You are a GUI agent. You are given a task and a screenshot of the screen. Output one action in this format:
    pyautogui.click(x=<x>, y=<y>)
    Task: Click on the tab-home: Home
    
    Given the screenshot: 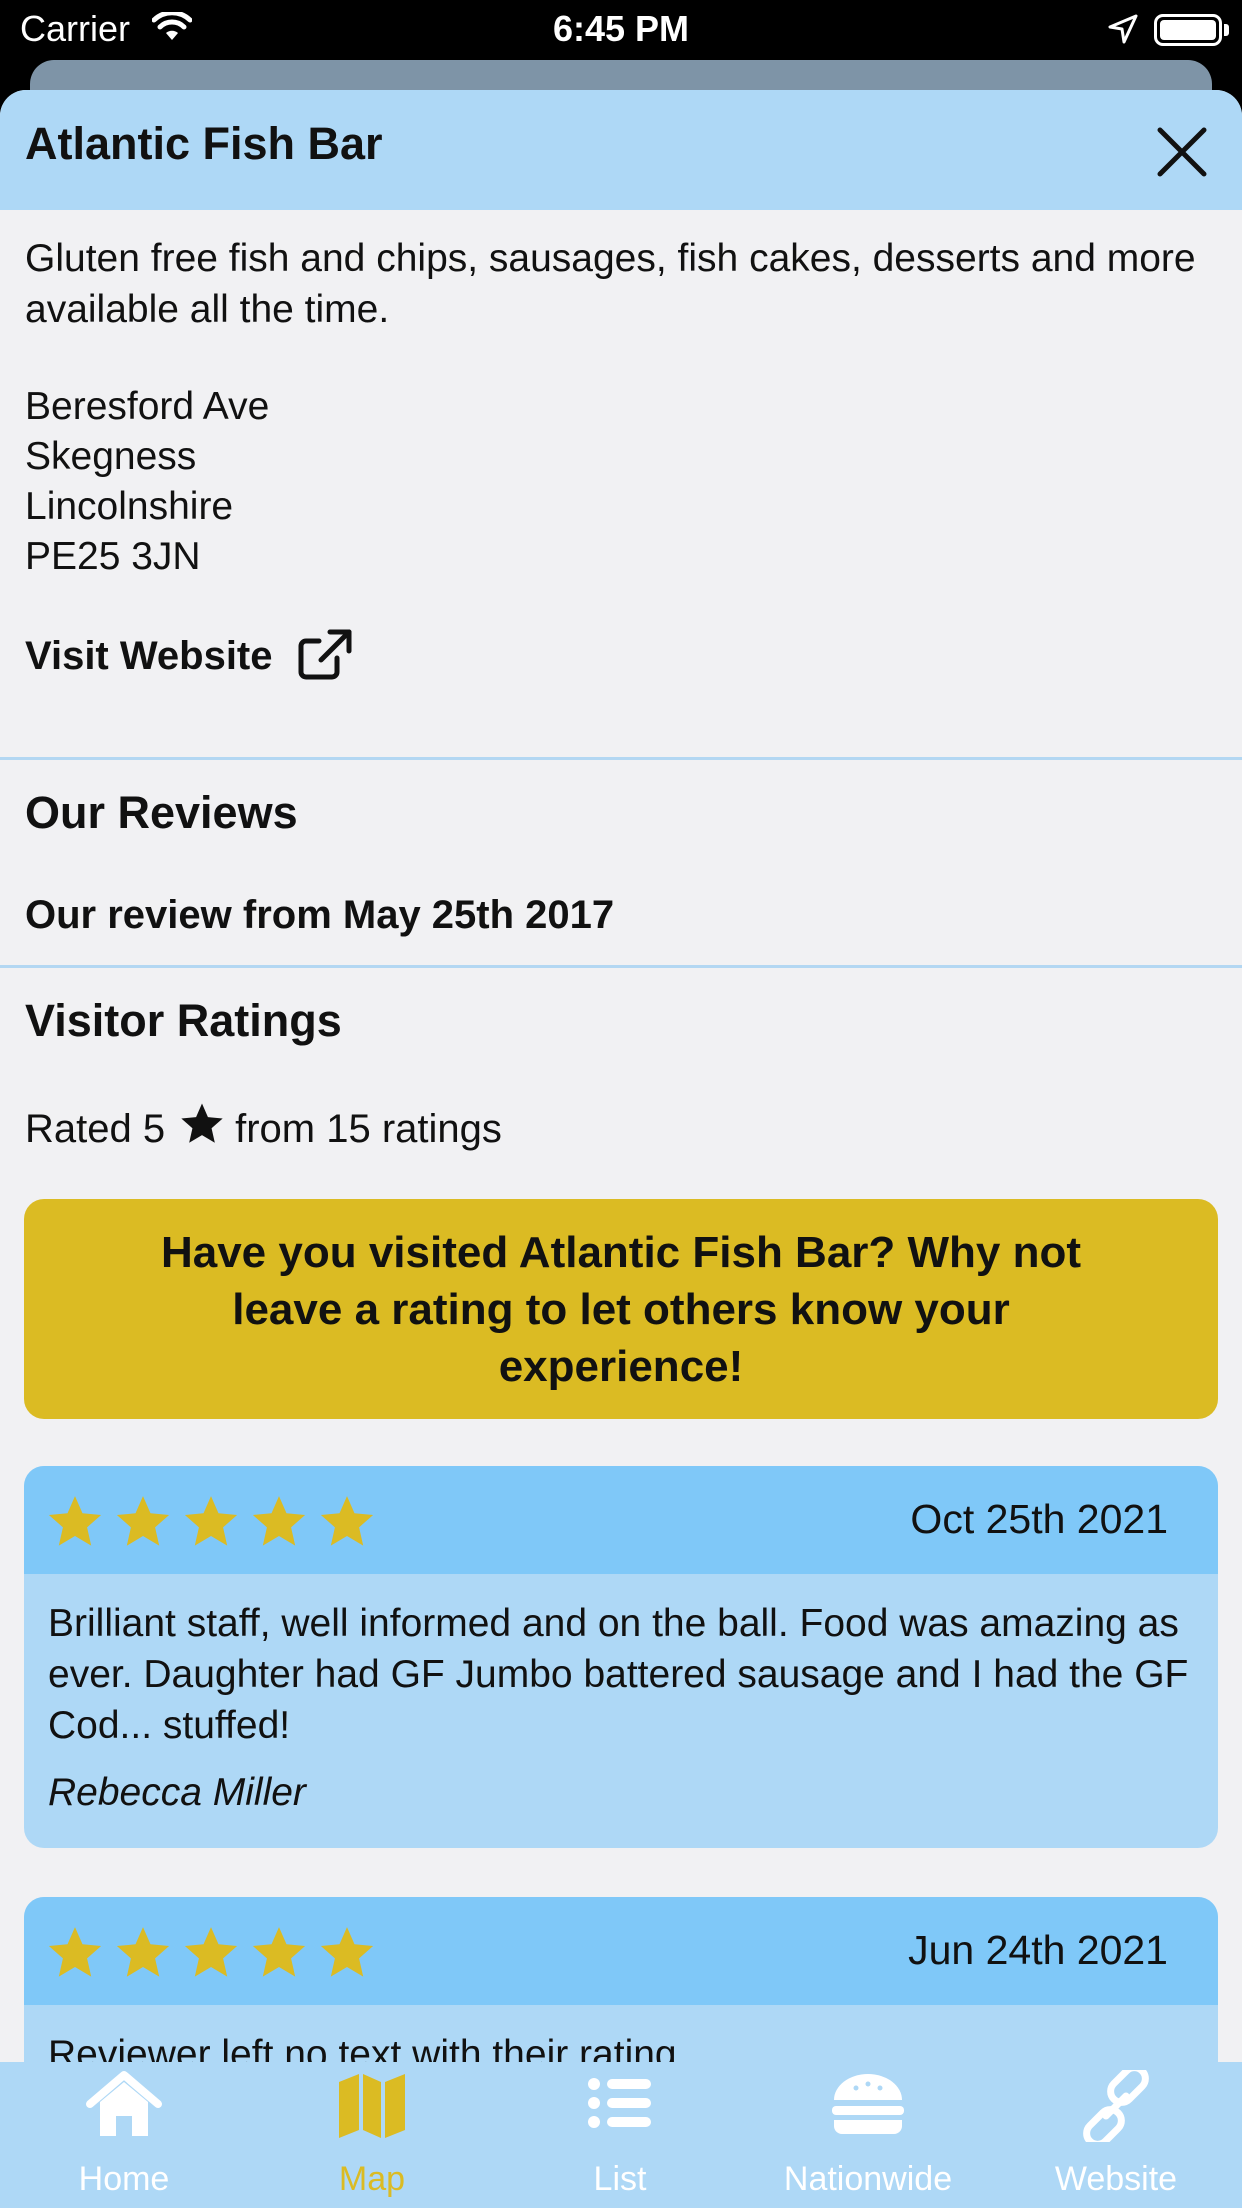 What is the action you would take?
    pyautogui.click(x=124, y=2135)
    